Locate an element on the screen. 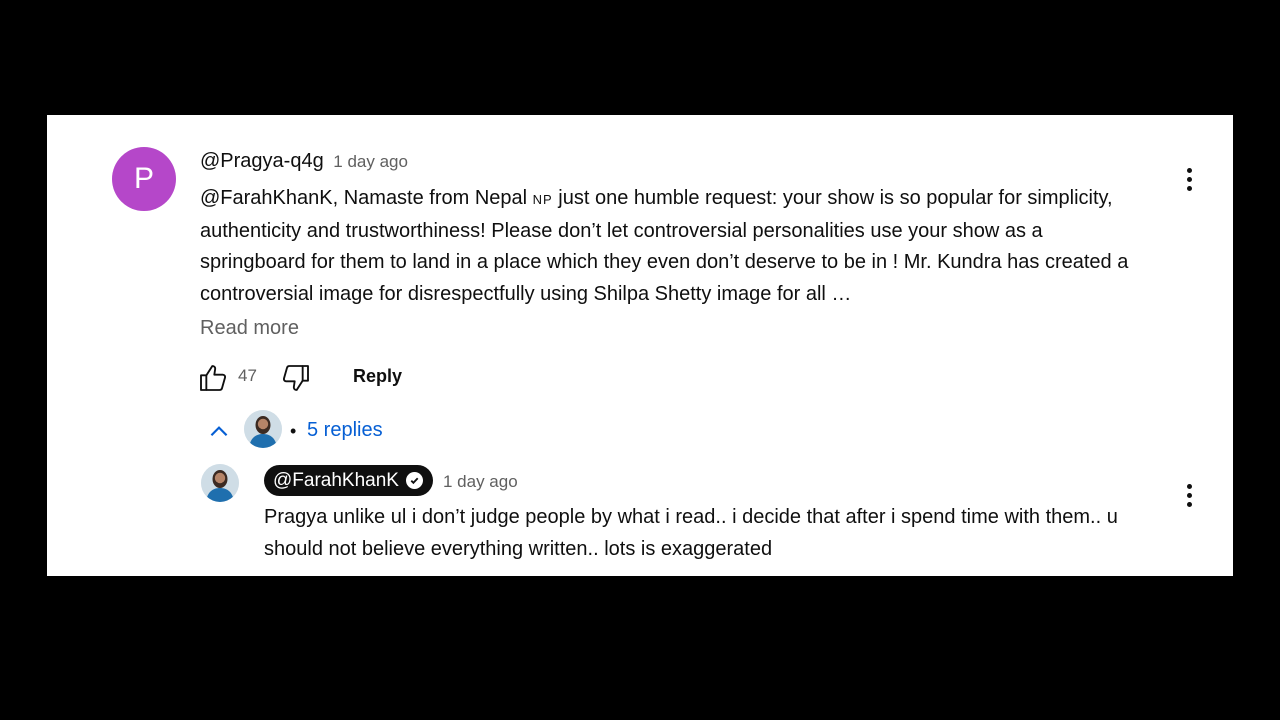 The width and height of the screenshot is (1280, 720). comment-time: 1 day ago is located at coordinates (370, 161).